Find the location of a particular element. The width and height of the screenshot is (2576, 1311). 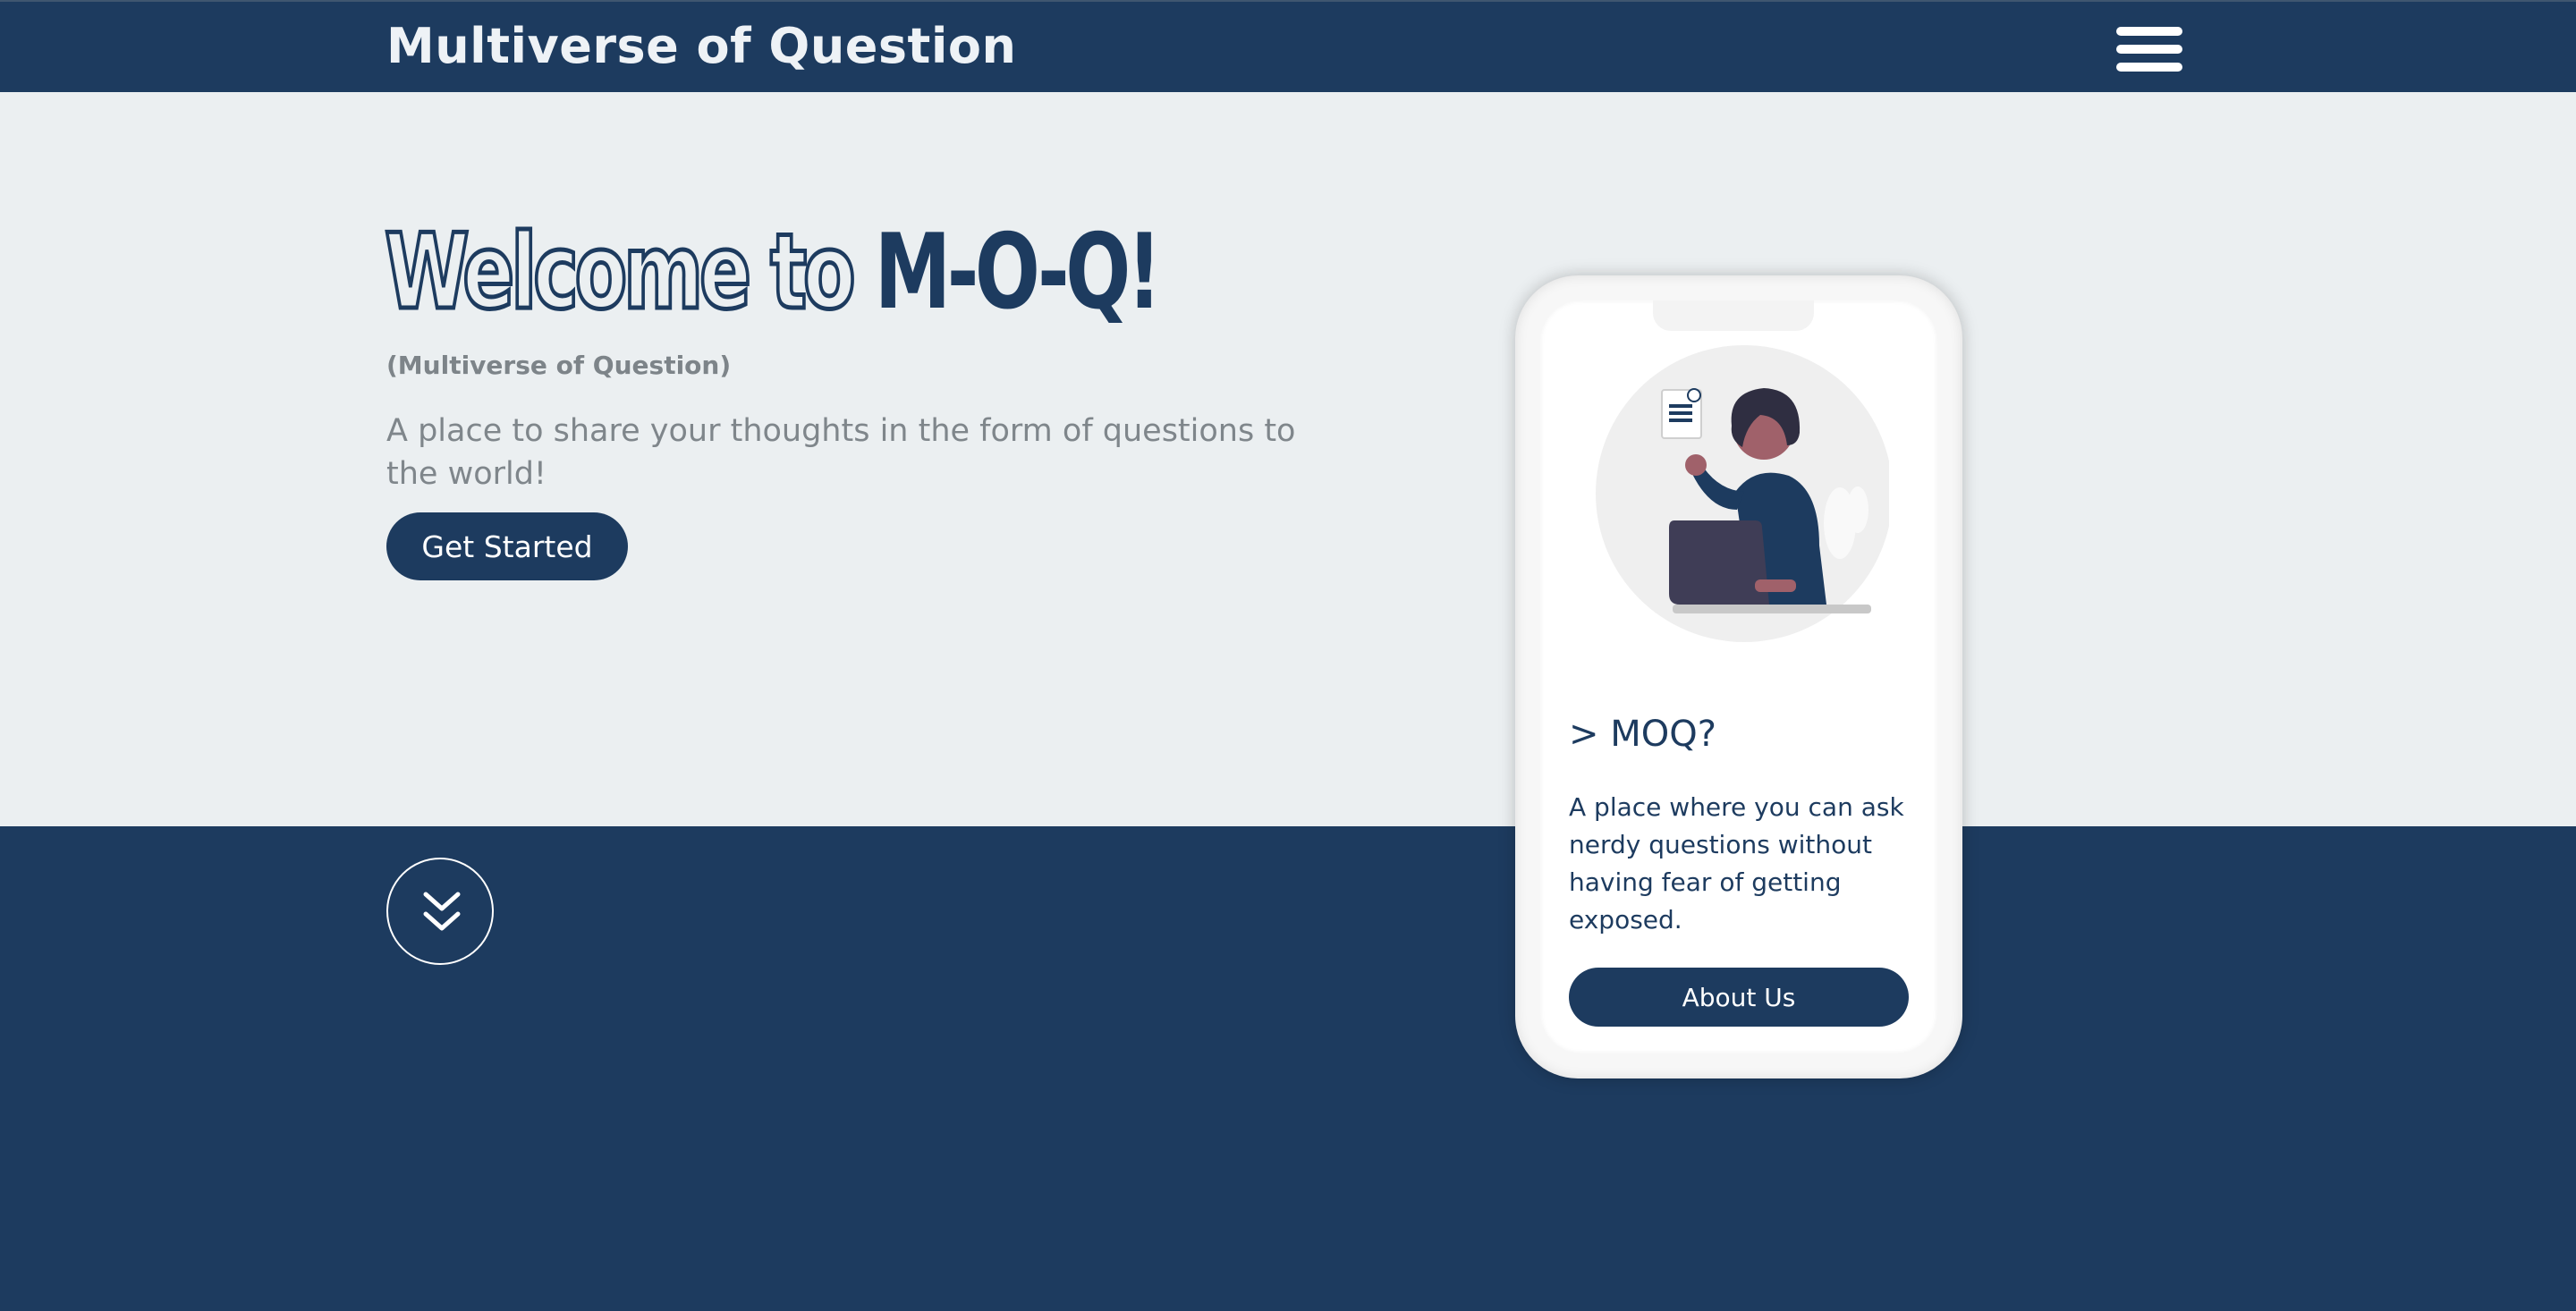

scroll-down-button is located at coordinates (440, 911).